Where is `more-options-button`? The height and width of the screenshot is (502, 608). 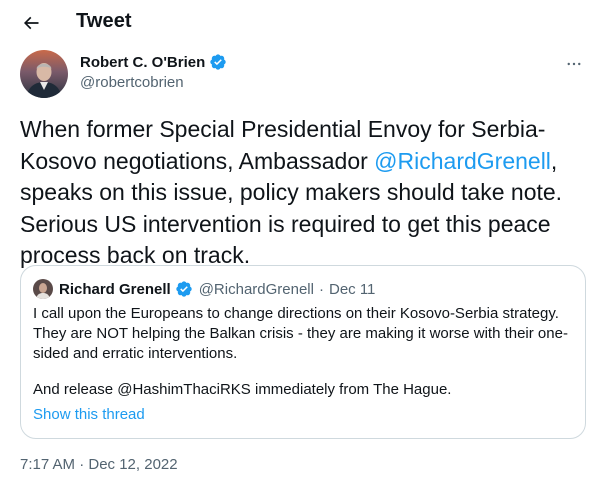 more-options-button is located at coordinates (574, 64).